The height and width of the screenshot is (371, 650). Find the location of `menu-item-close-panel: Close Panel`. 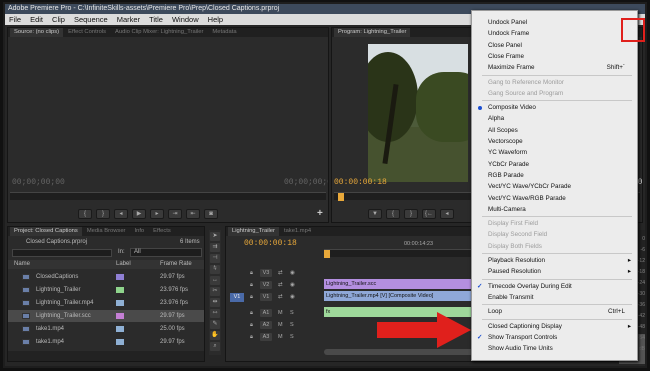

menu-item-close-panel: Close Panel is located at coordinates (555, 45).